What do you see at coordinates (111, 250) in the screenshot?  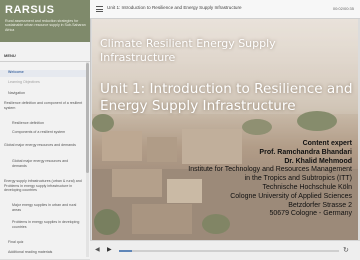 I see `play-icon: ▶` at bounding box center [111, 250].